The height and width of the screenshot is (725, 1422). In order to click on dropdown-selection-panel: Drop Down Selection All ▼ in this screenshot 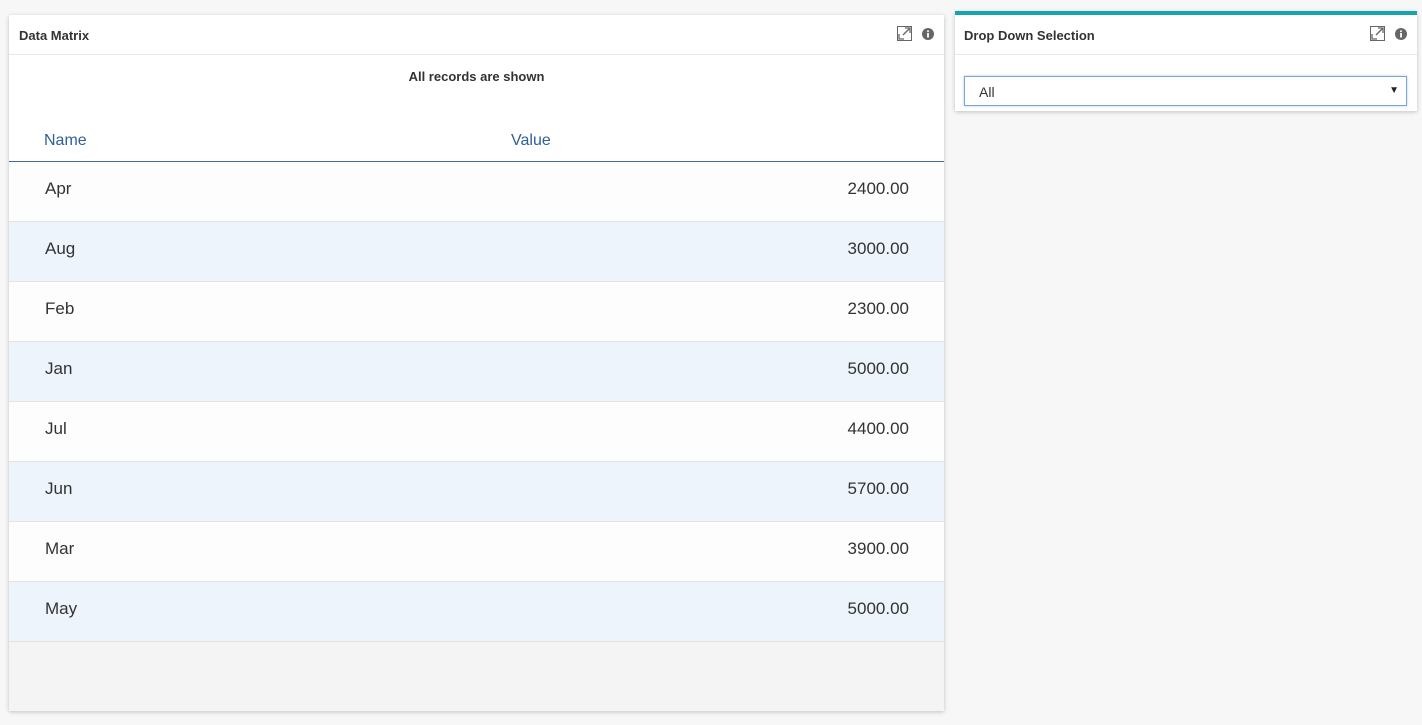, I will do `click(1186, 61)`.